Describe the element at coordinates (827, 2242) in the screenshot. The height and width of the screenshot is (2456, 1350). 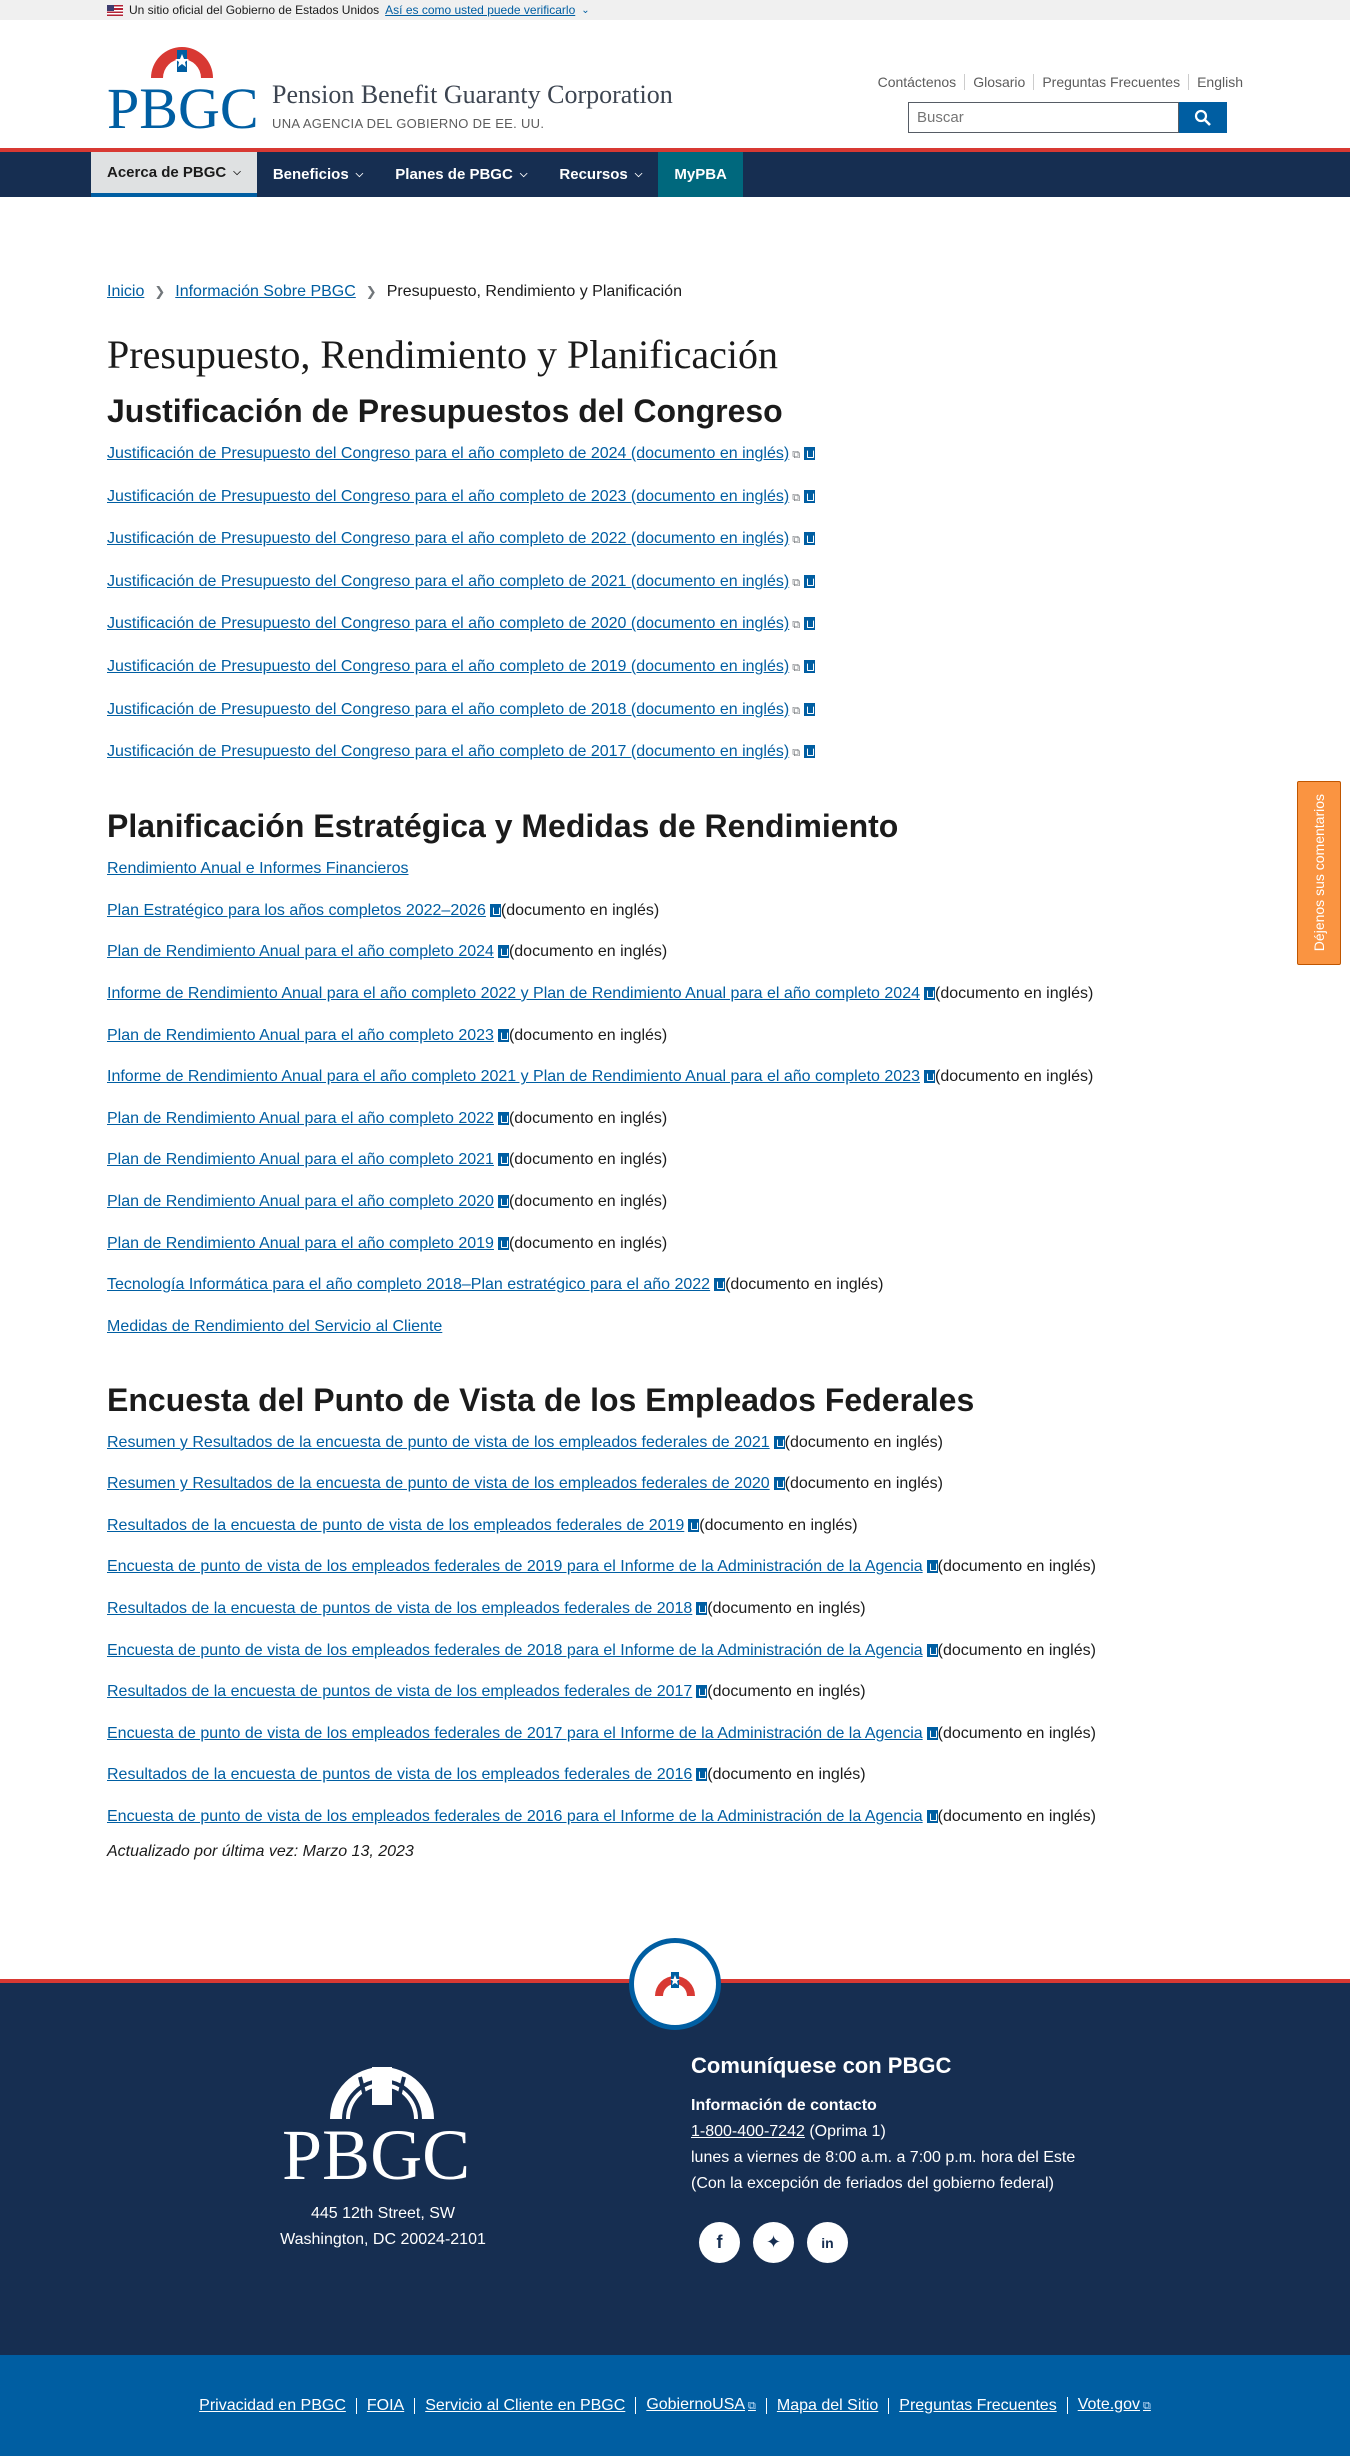
I see `linkedin-icon: in` at that location.